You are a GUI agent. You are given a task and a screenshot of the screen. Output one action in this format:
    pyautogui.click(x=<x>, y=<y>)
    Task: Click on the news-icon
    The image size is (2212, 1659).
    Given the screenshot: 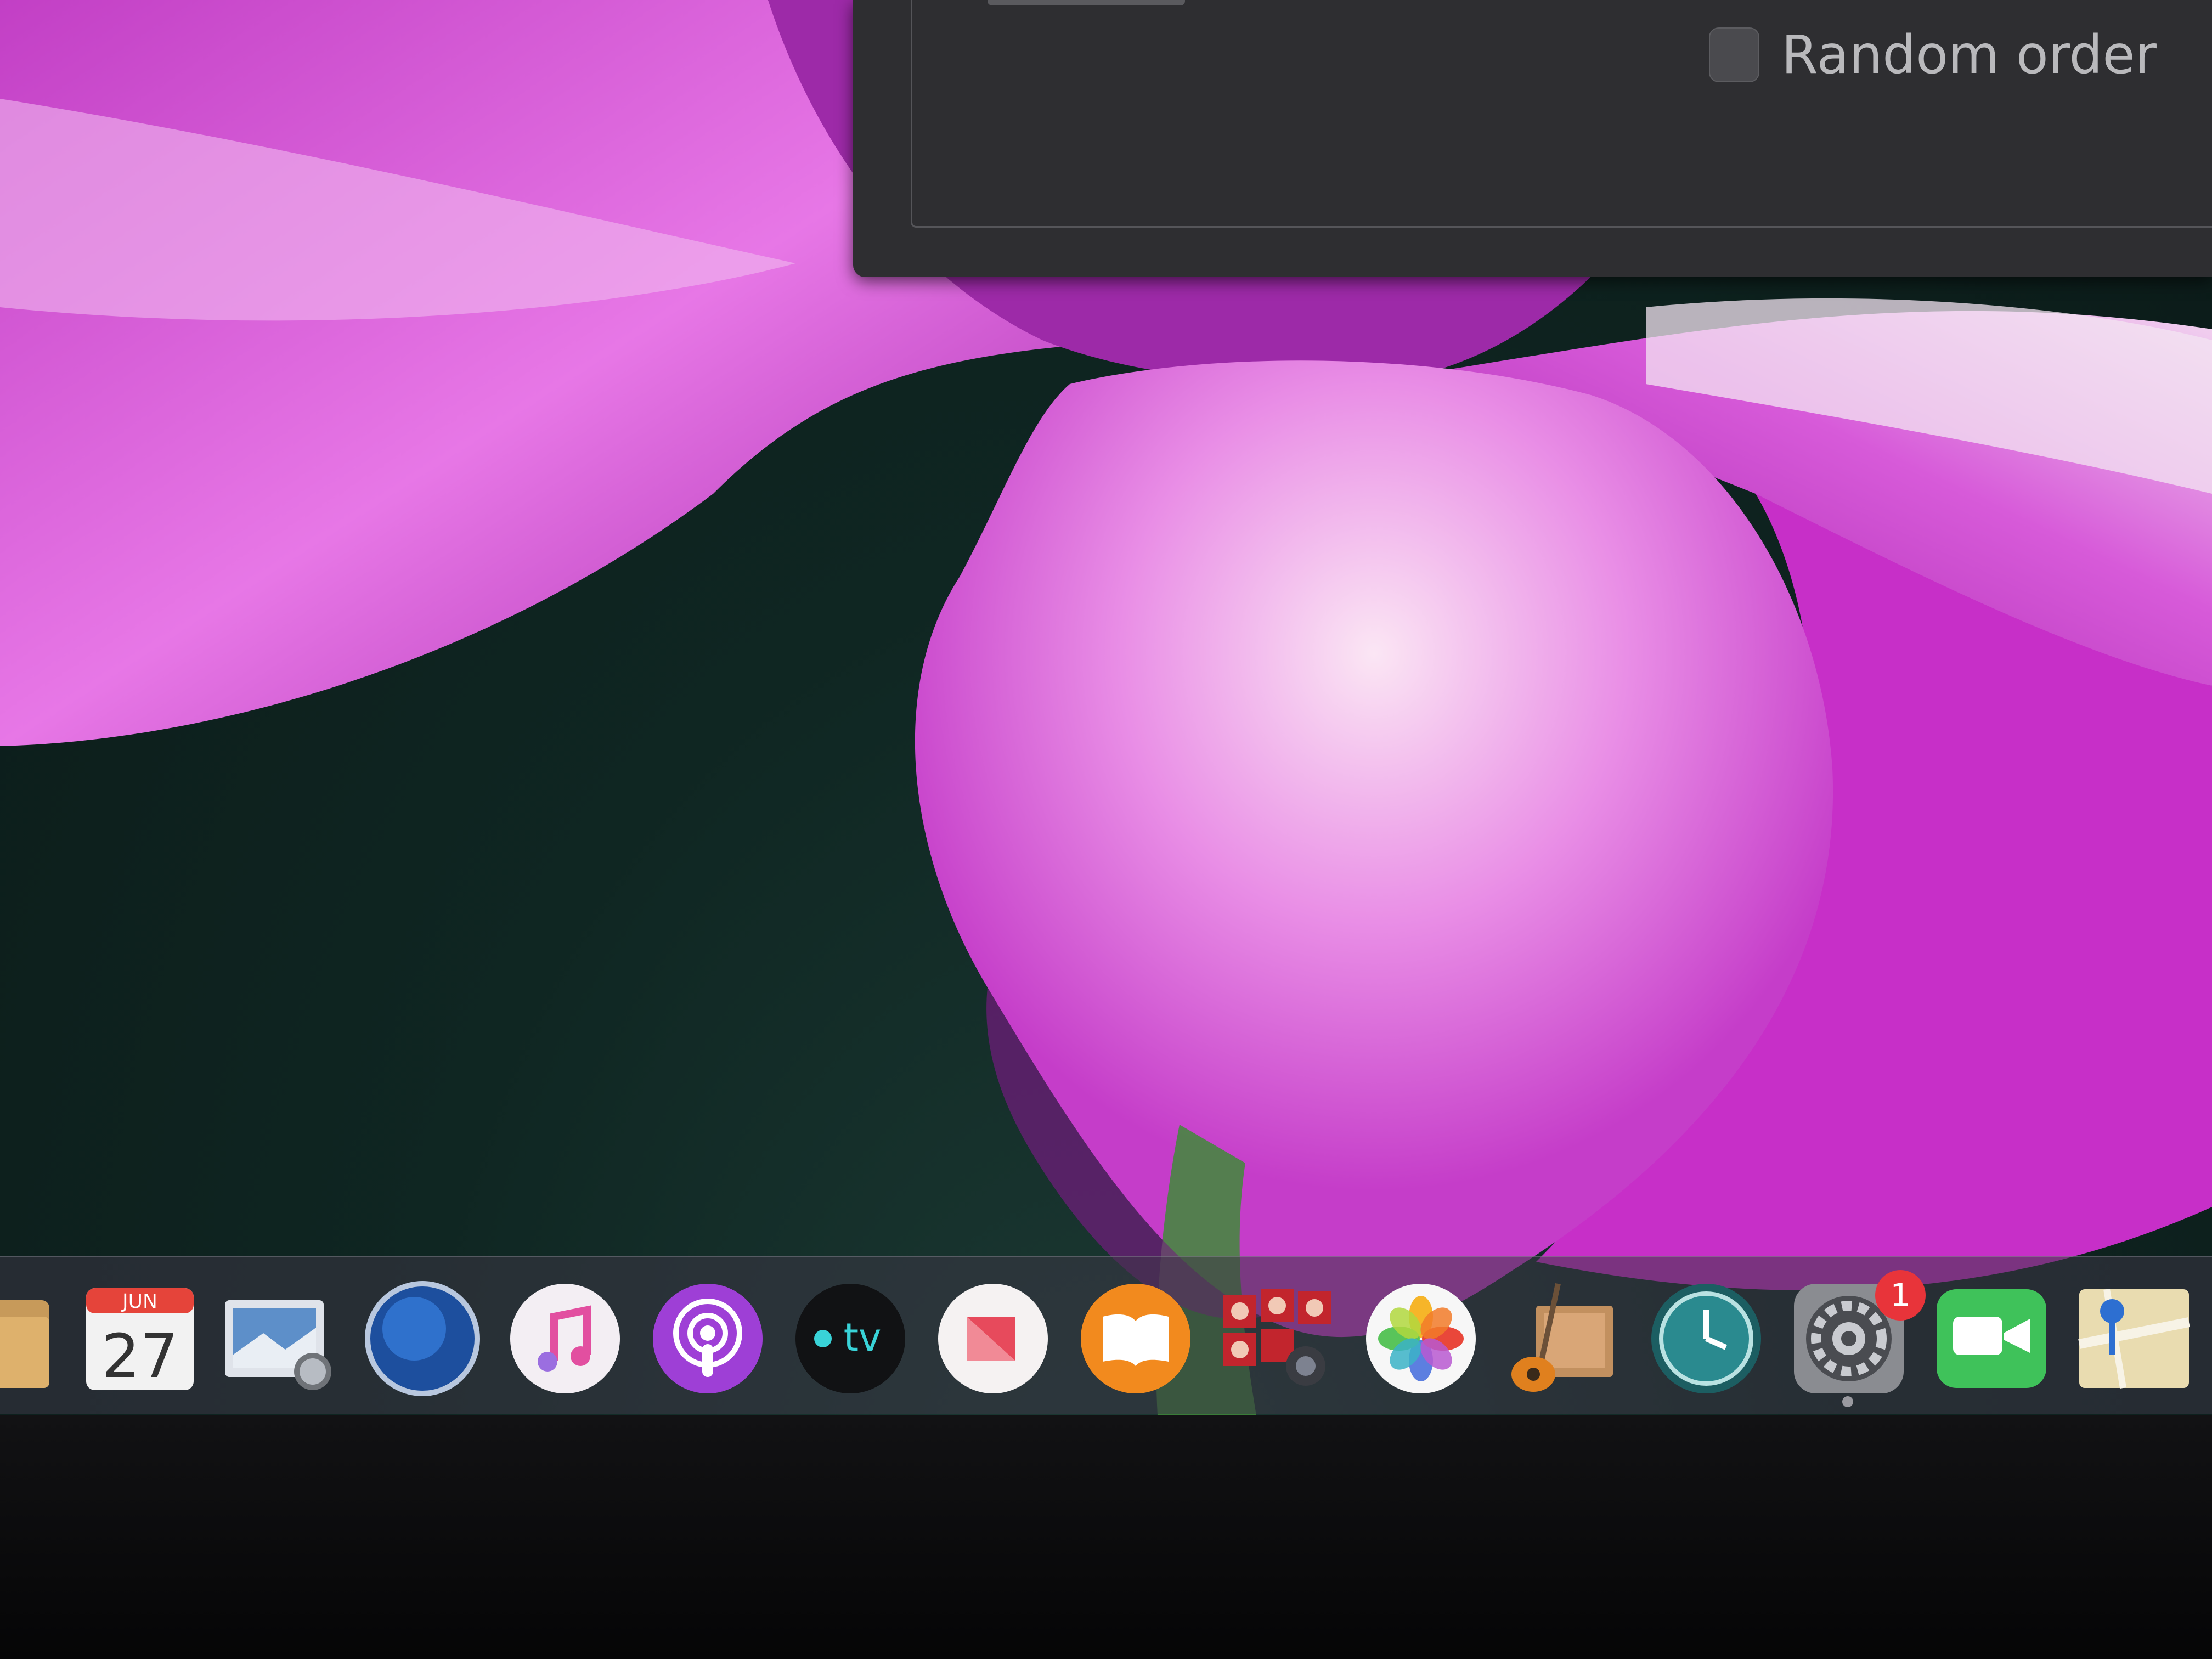 What is the action you would take?
    pyautogui.click(x=993, y=1338)
    